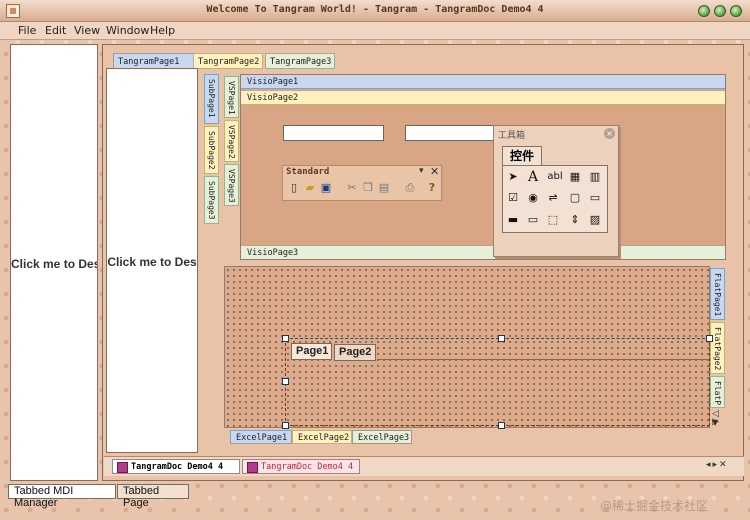  Describe the element at coordinates (533, 177) in the screenshot. I see `label-icon: A` at that location.